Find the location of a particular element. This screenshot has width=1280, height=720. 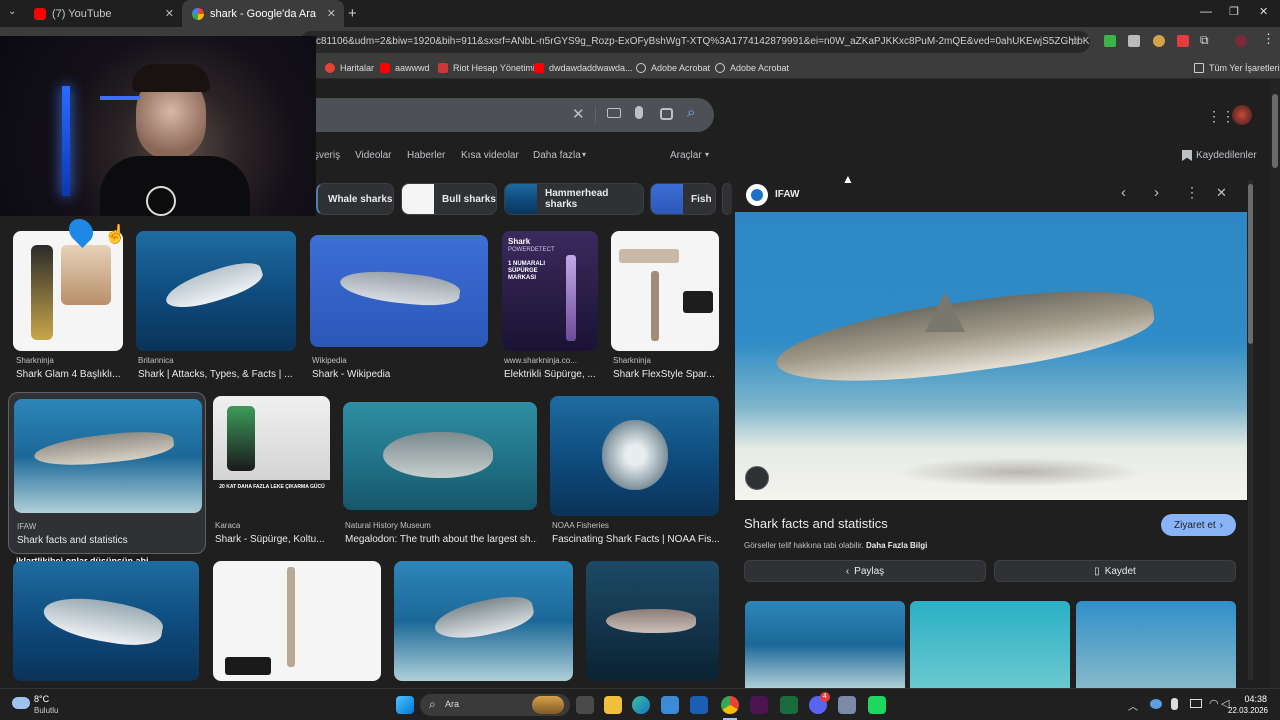

tab-google: shark - Google'da Ara ✕ is located at coordinates (263, 13).